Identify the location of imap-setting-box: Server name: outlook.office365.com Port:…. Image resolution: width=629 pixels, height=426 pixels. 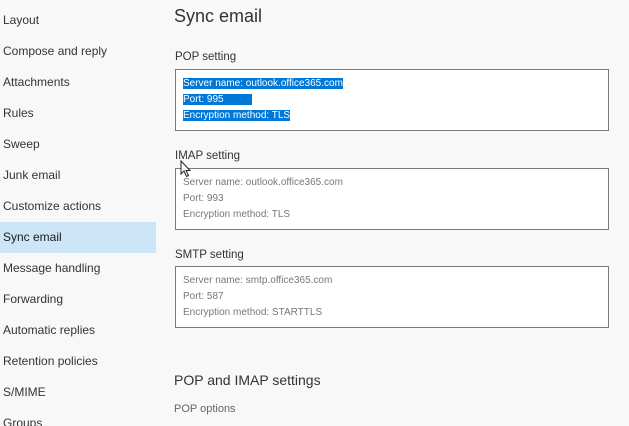
(392, 199).